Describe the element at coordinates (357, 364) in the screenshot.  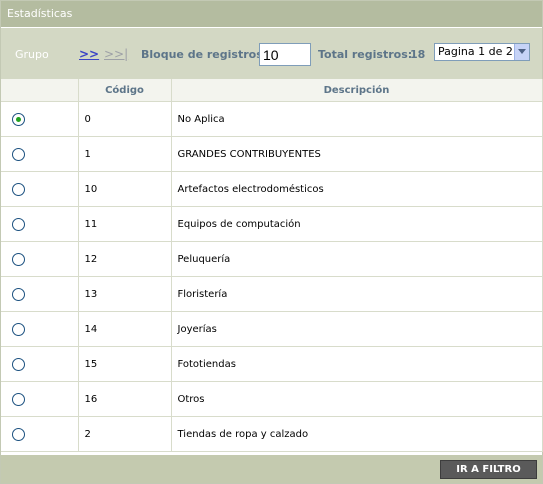
I see `descripcion-cell: Fototiendas` at that location.